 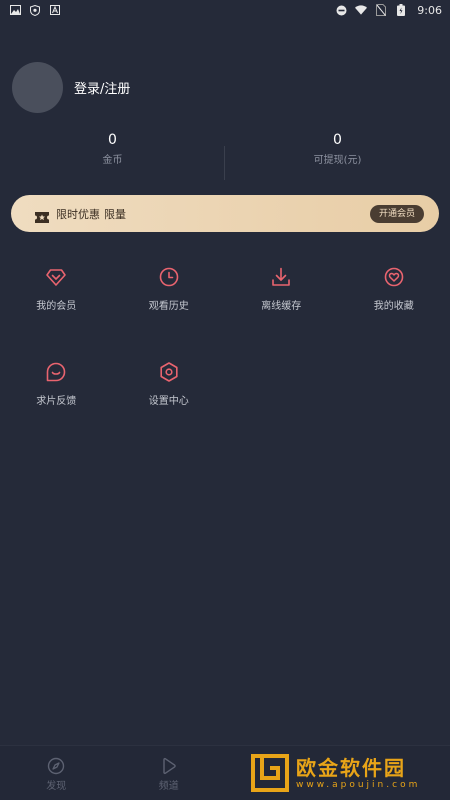 I want to click on watermark: 欧金软件园 www.apoujin.com, so click(x=349, y=773).